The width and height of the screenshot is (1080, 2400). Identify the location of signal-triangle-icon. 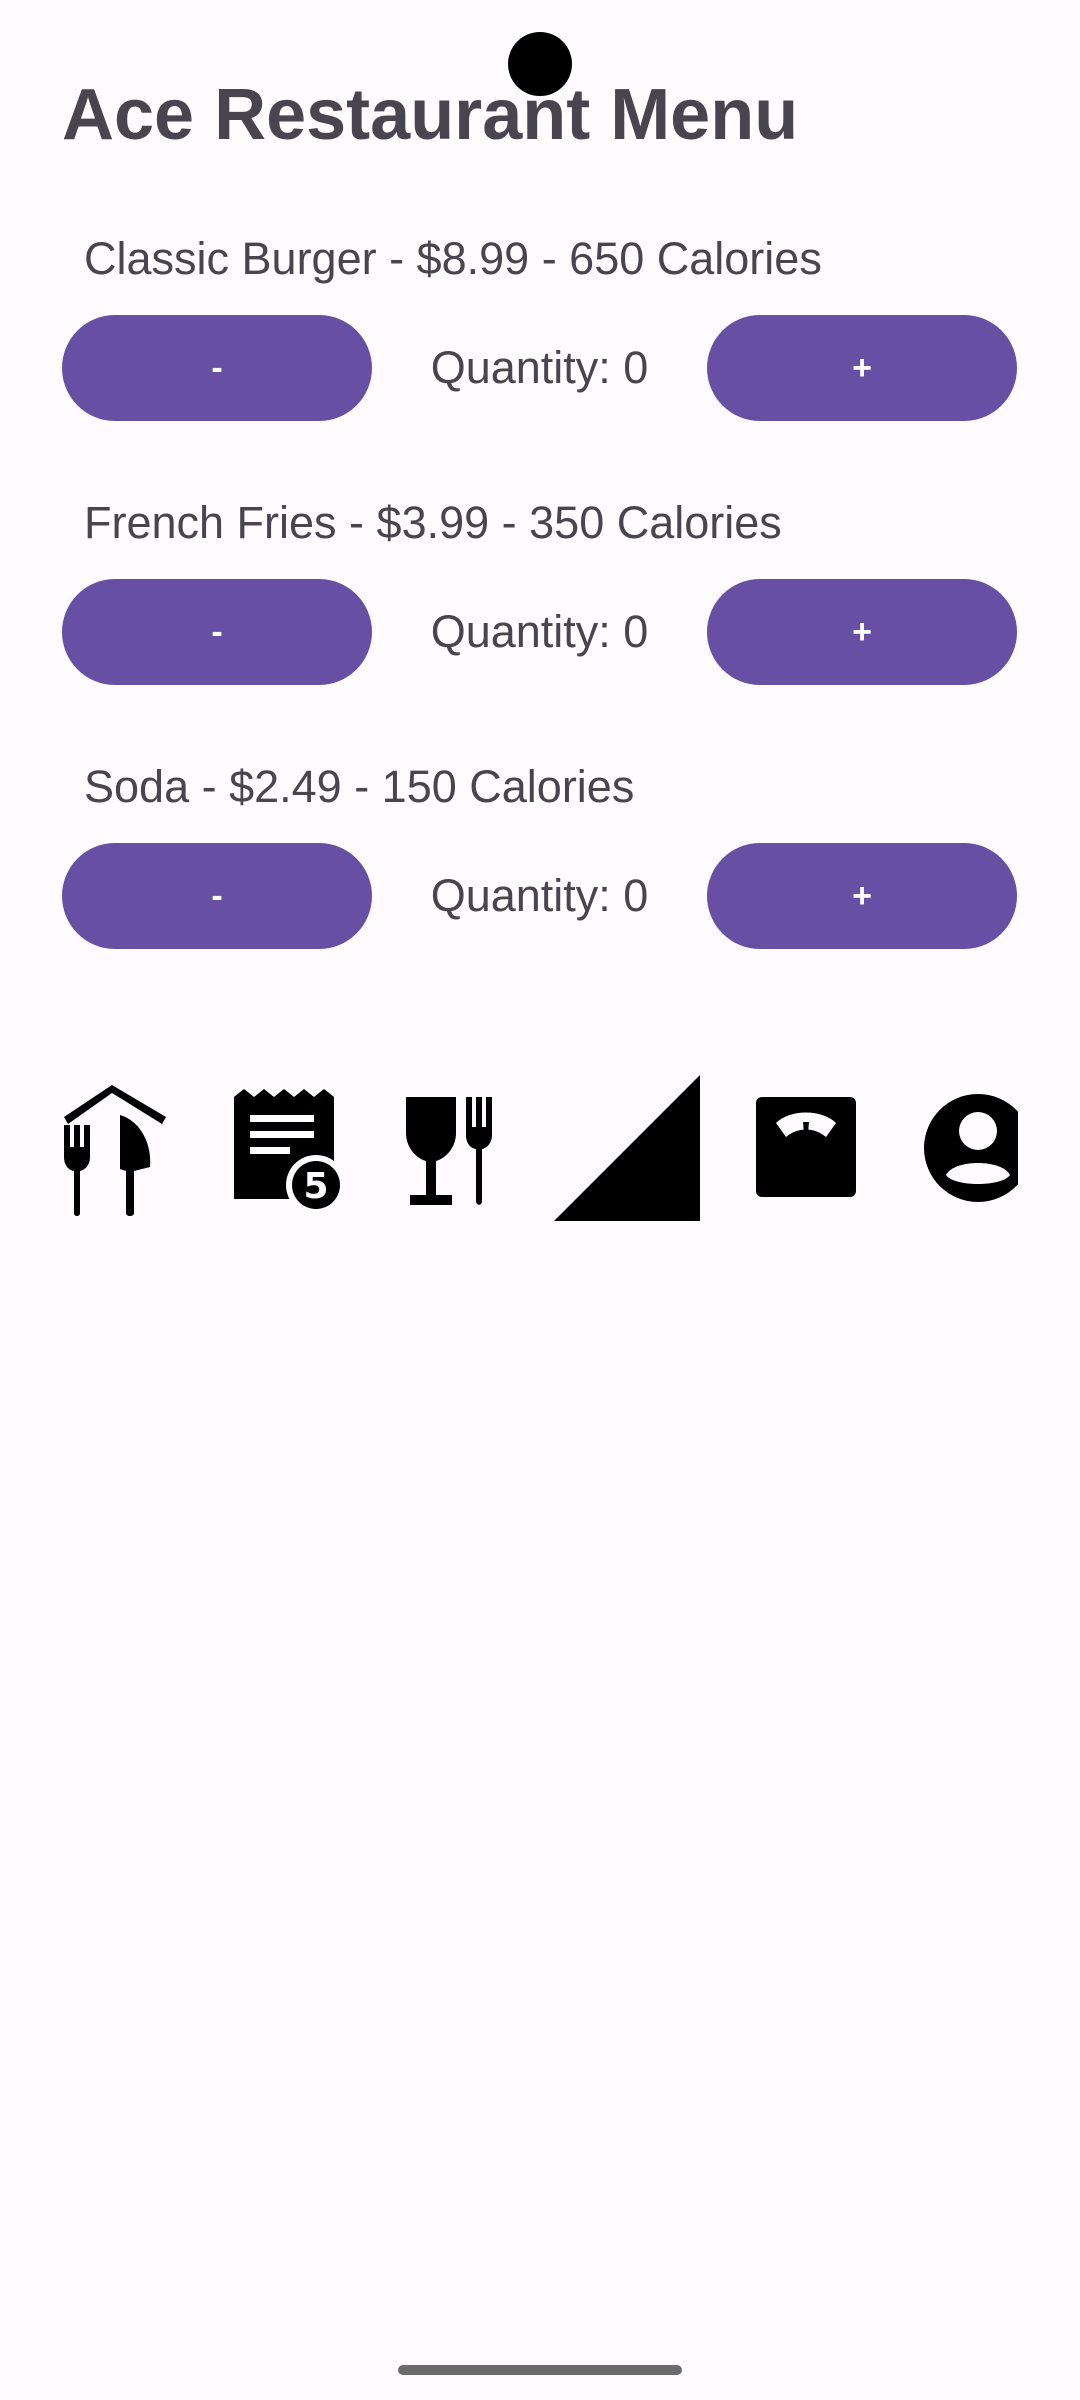
(627, 1148).